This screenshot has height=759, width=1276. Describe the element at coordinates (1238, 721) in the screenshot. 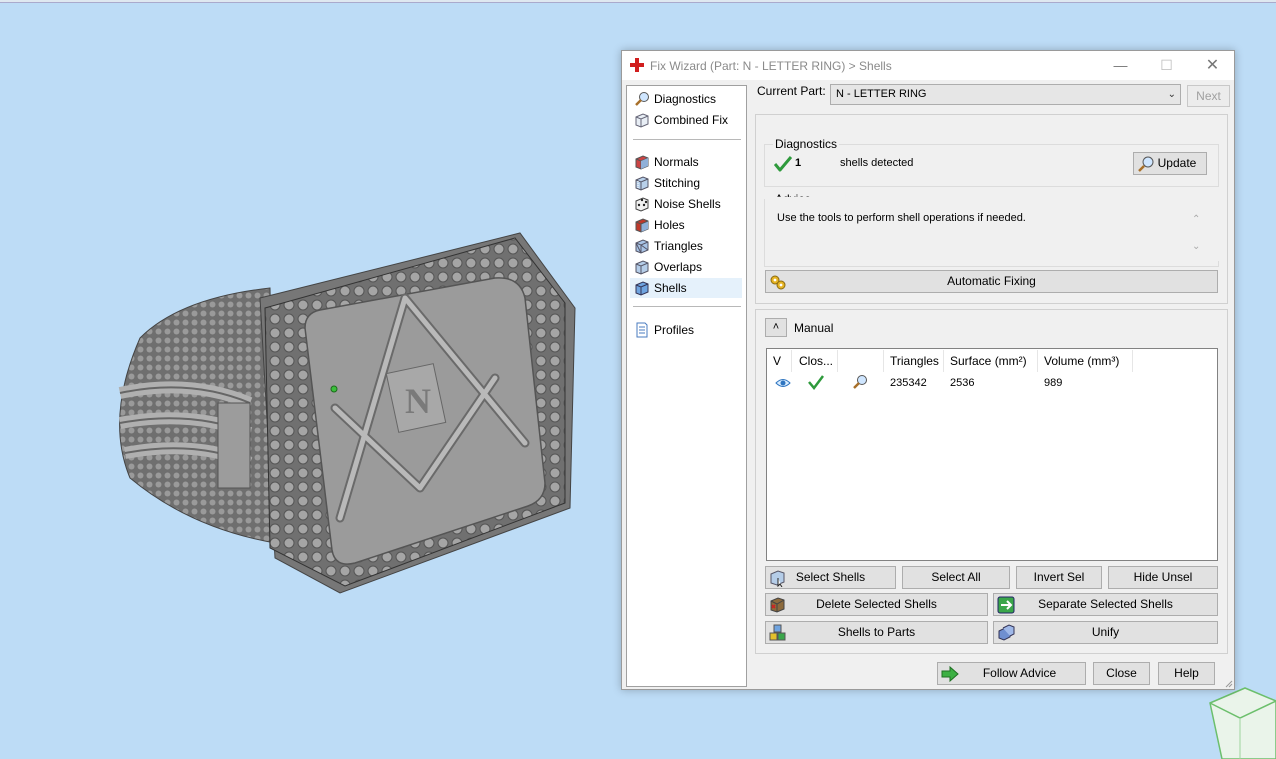

I see `view-cube-icon` at that location.